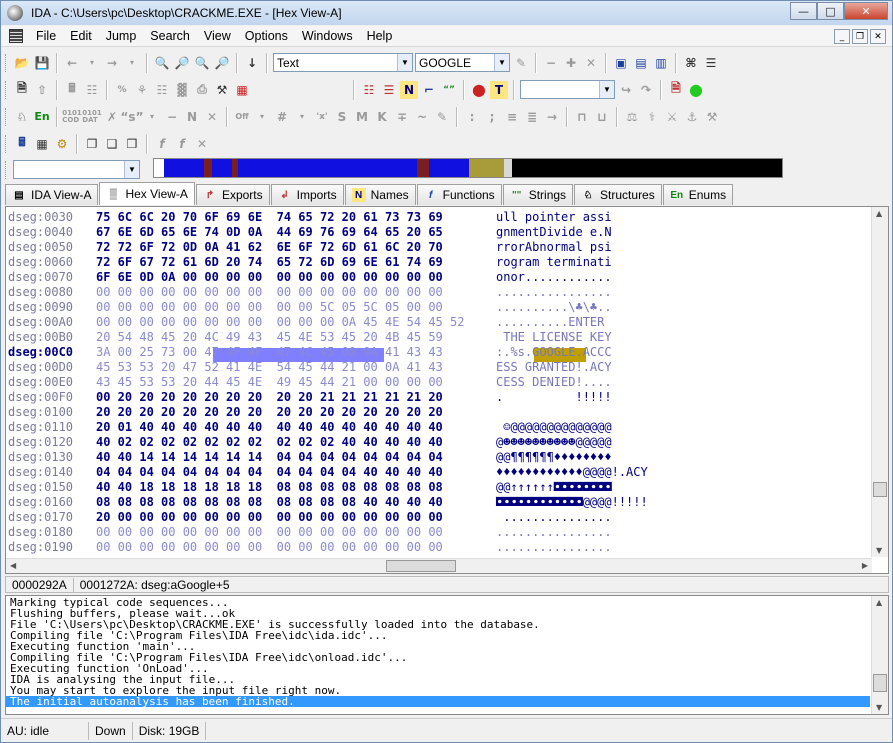 This screenshot has height=743, width=893. I want to click on offset-icon: Off, so click(242, 117).